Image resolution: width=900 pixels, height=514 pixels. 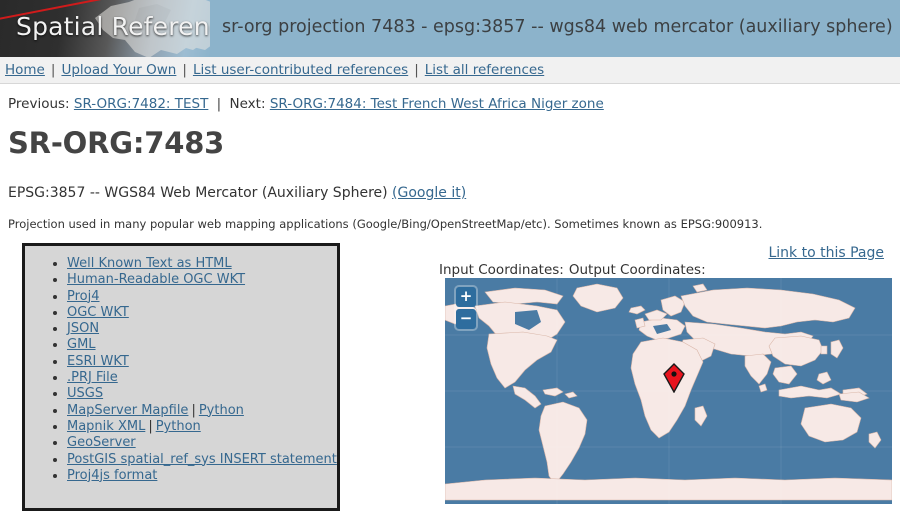 I want to click on nav-link-list-all-references: List all references, so click(x=484, y=70).